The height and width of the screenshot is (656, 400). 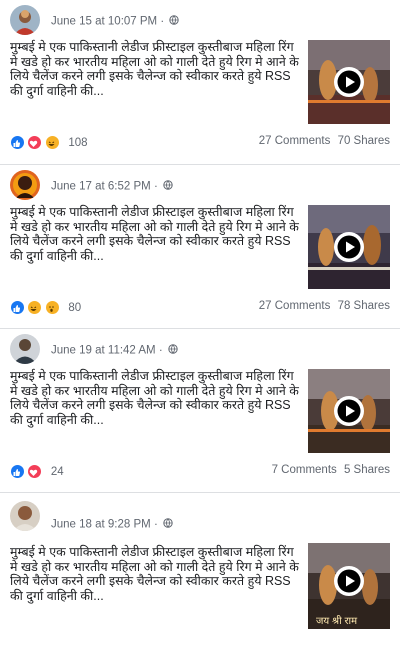 I want to click on shares-link: 5 Shares, so click(x=367, y=470).